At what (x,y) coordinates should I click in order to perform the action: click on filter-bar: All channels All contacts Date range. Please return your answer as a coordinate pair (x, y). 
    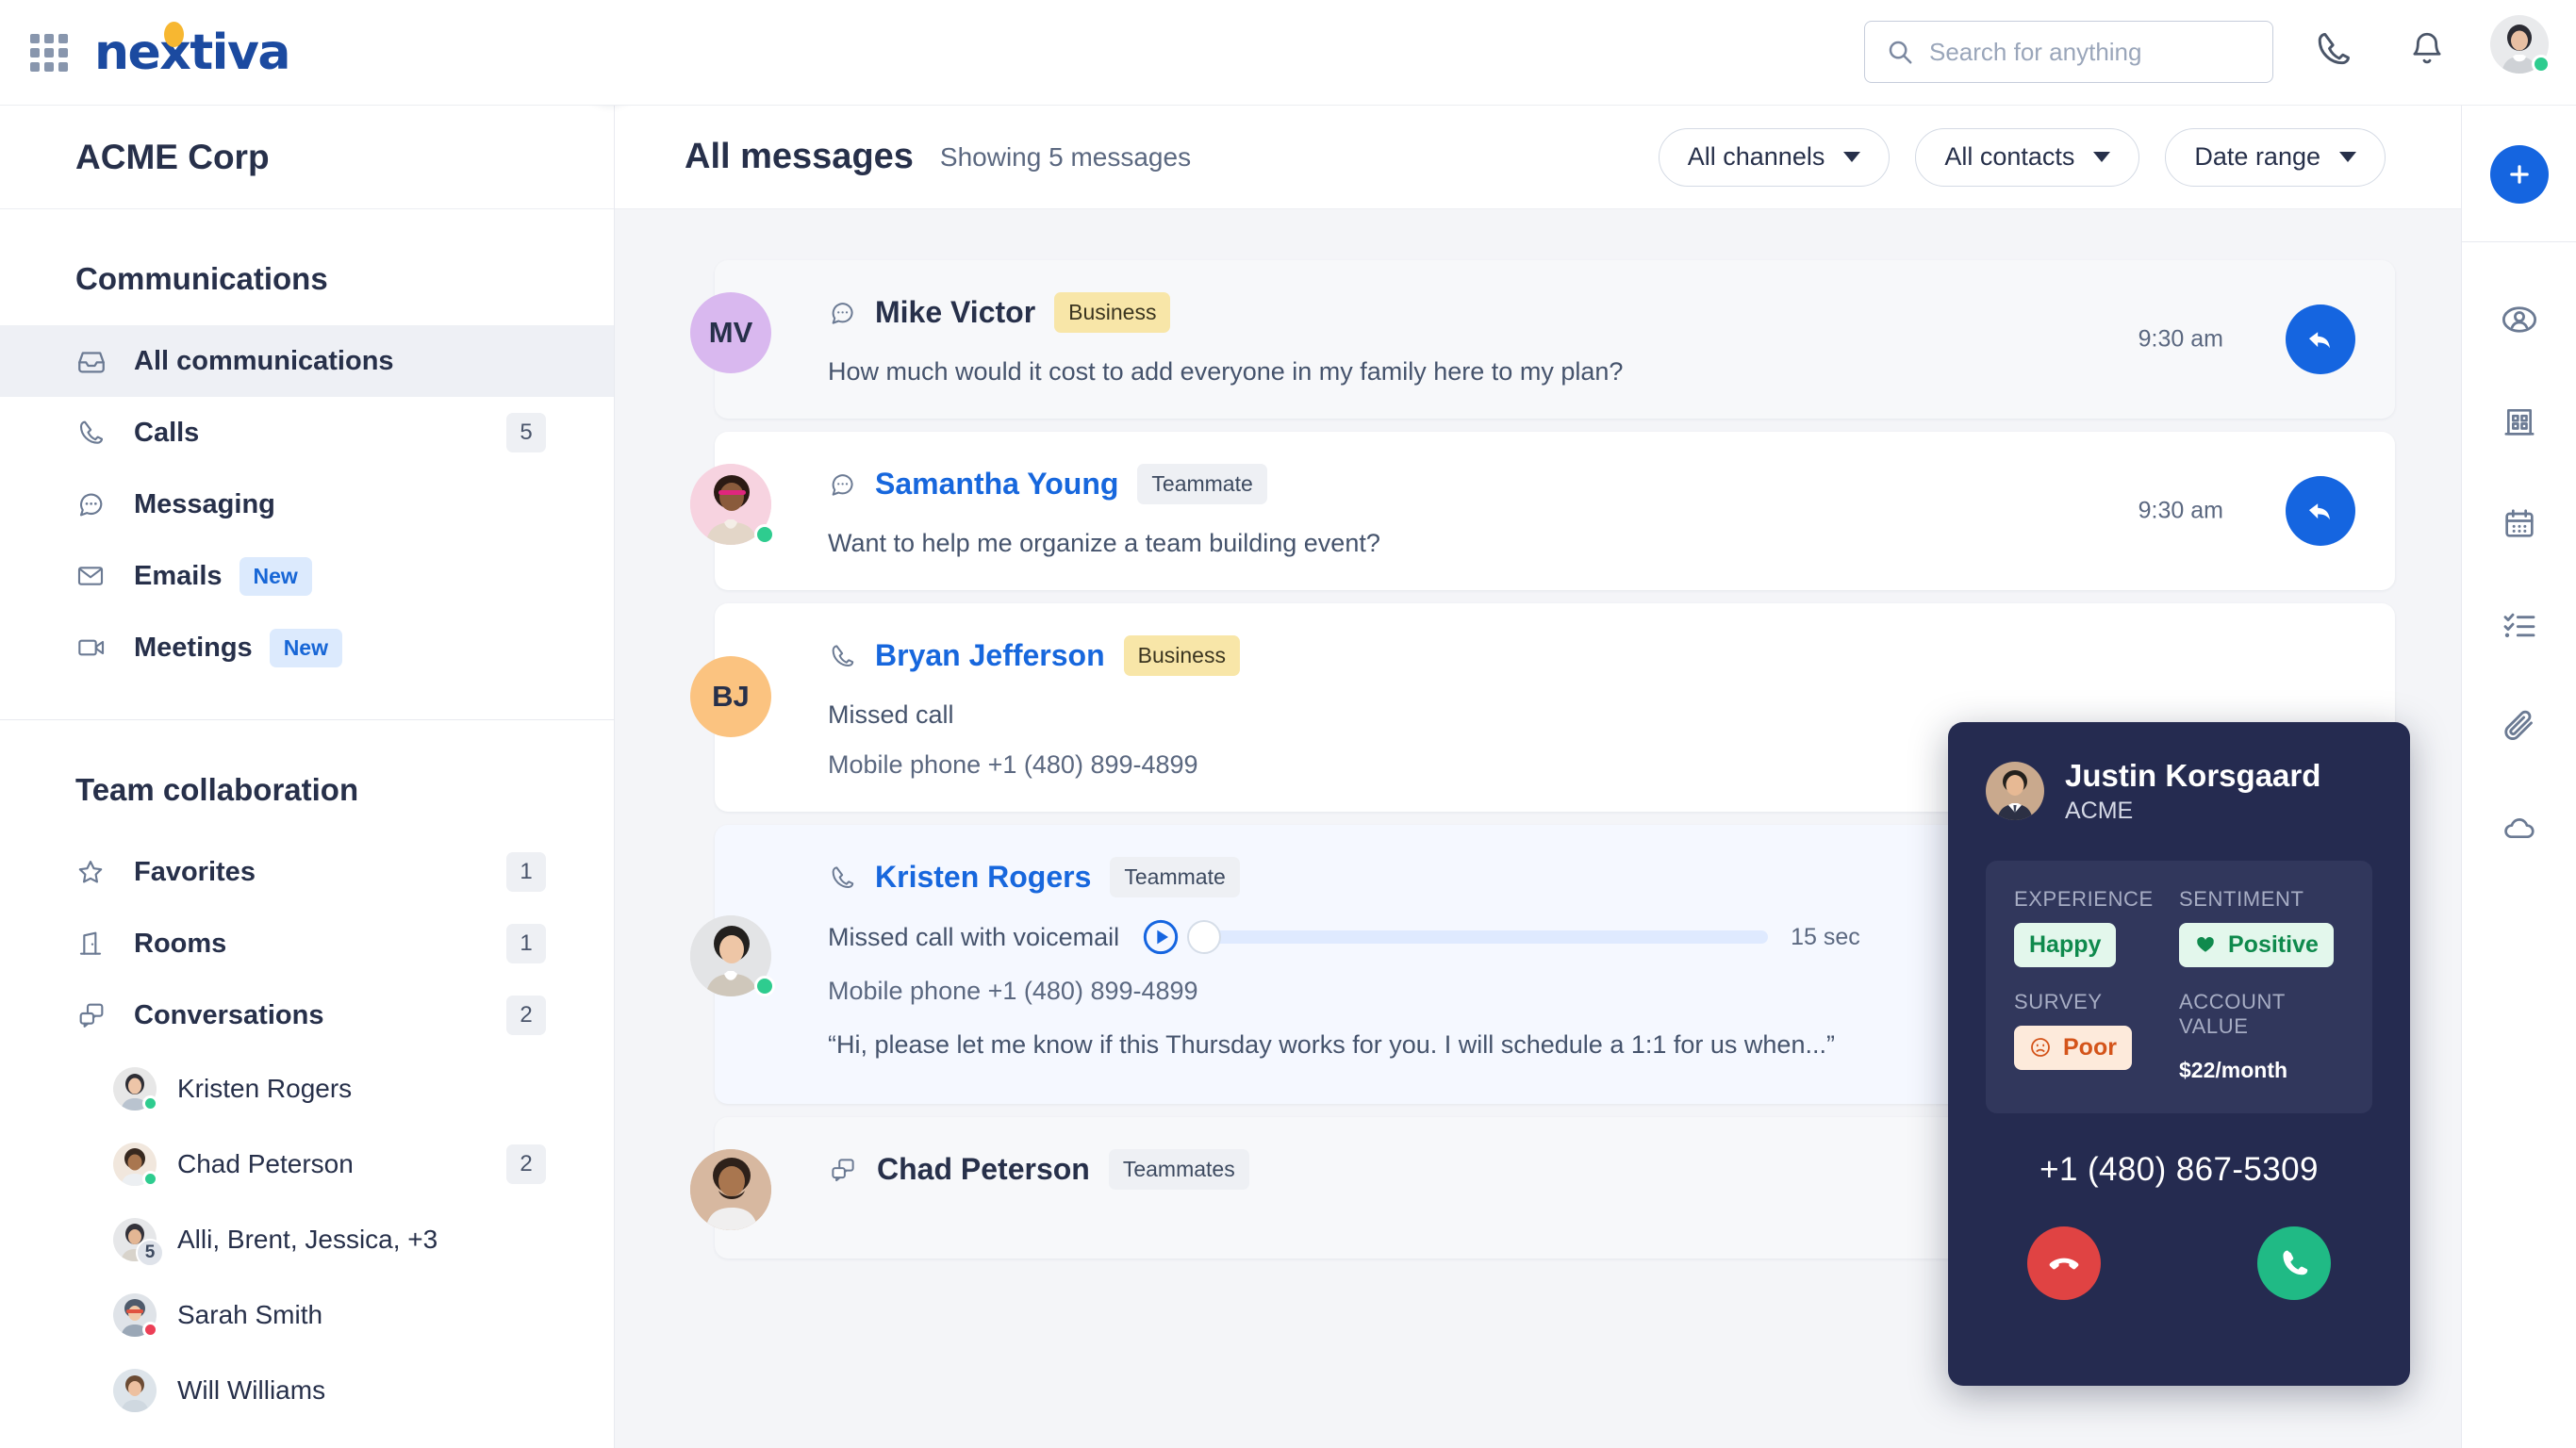
    Looking at the image, I should click on (2022, 157).